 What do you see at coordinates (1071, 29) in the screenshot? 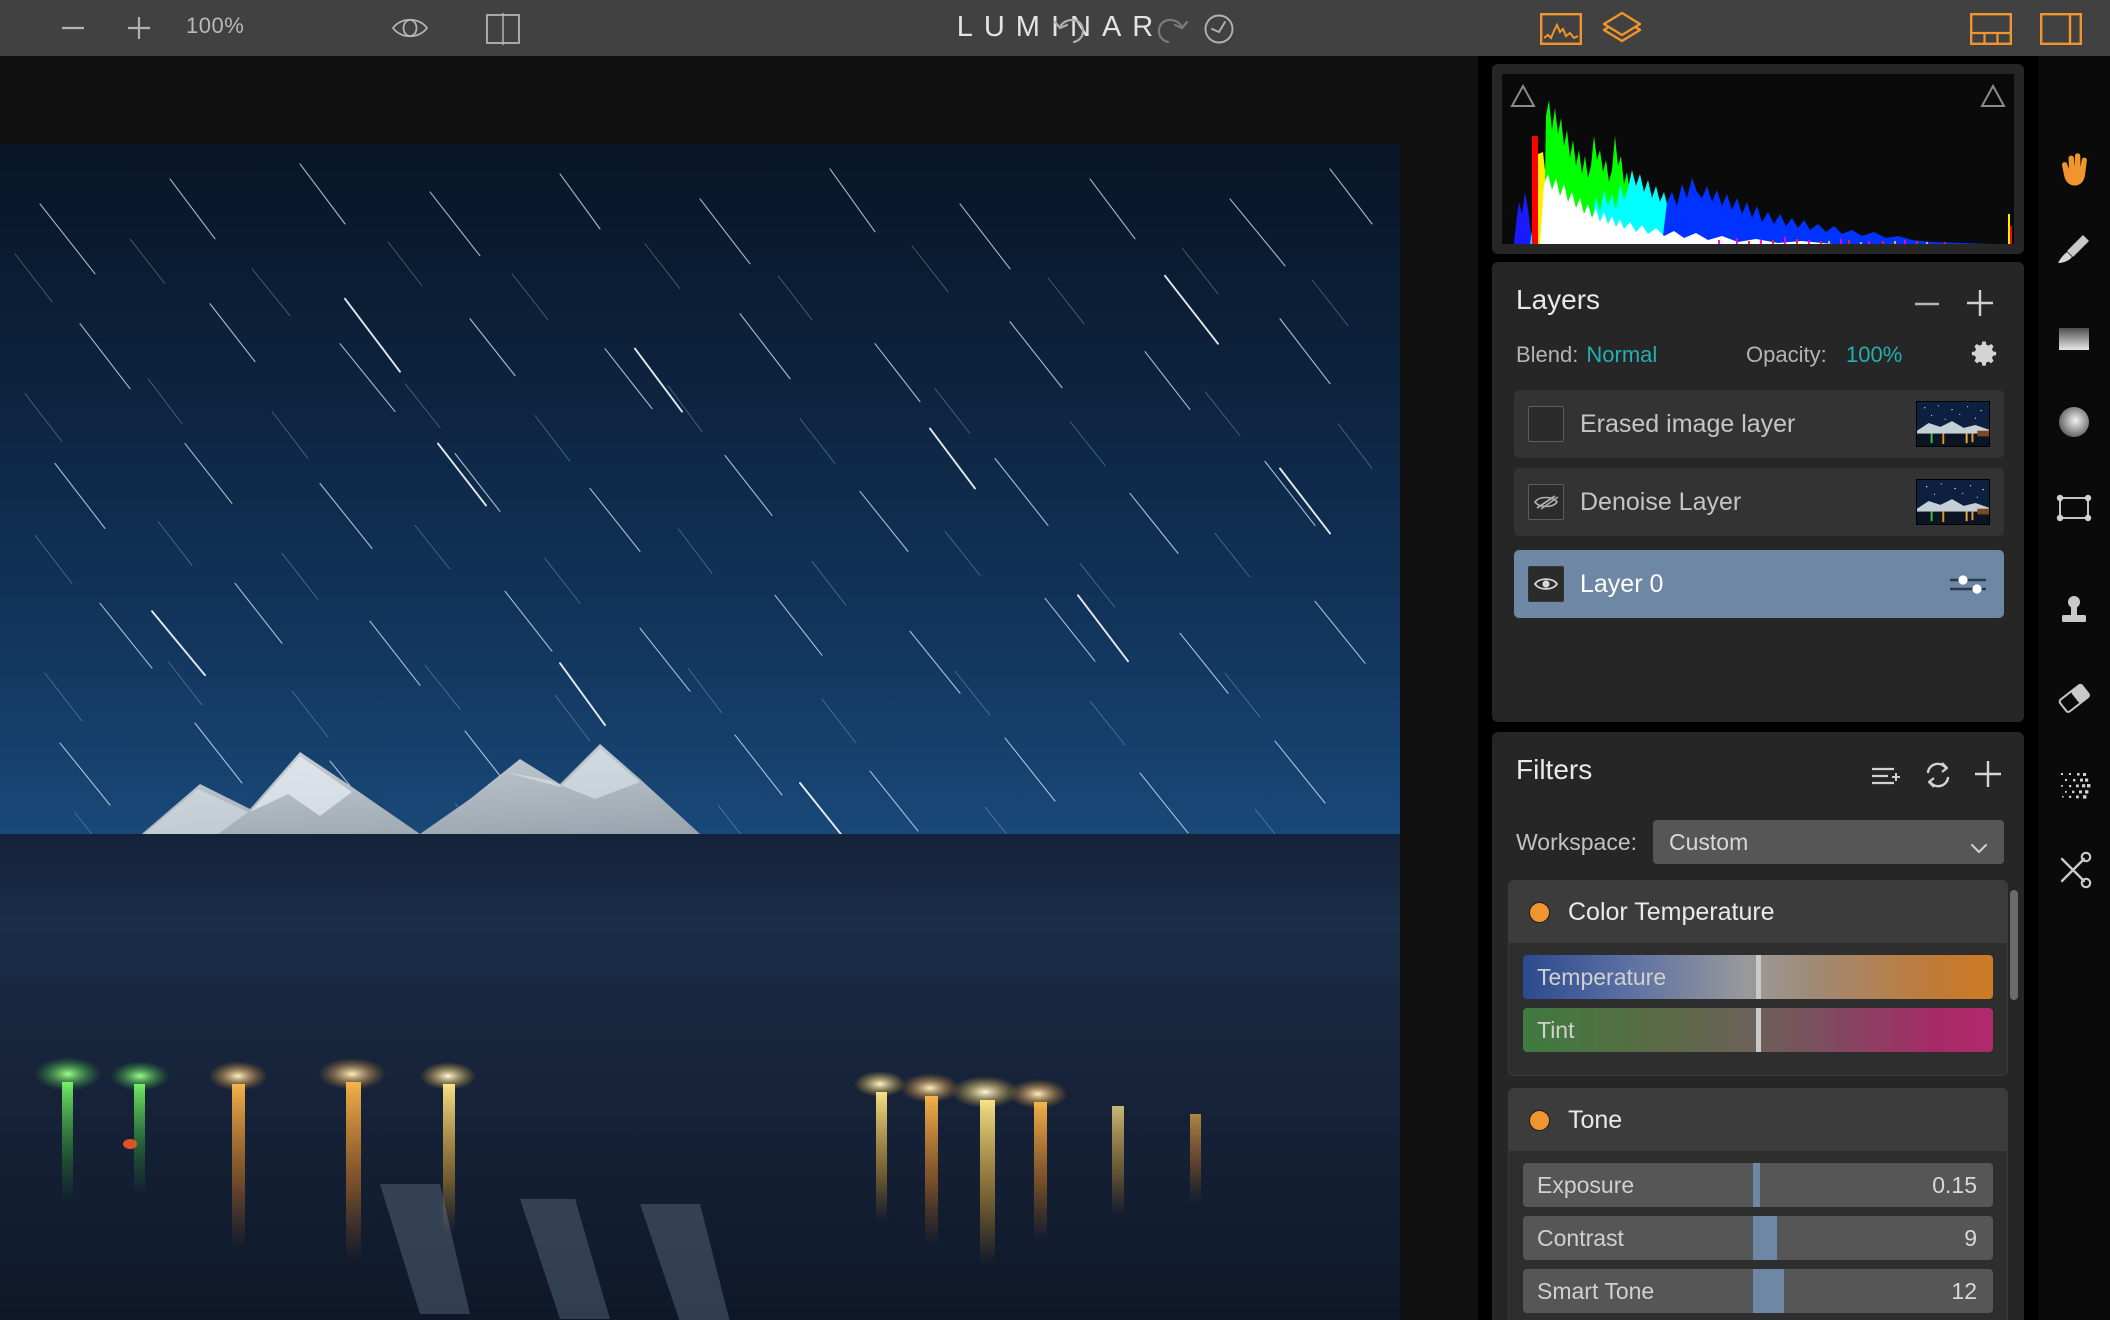
I see `undo-icon` at bounding box center [1071, 29].